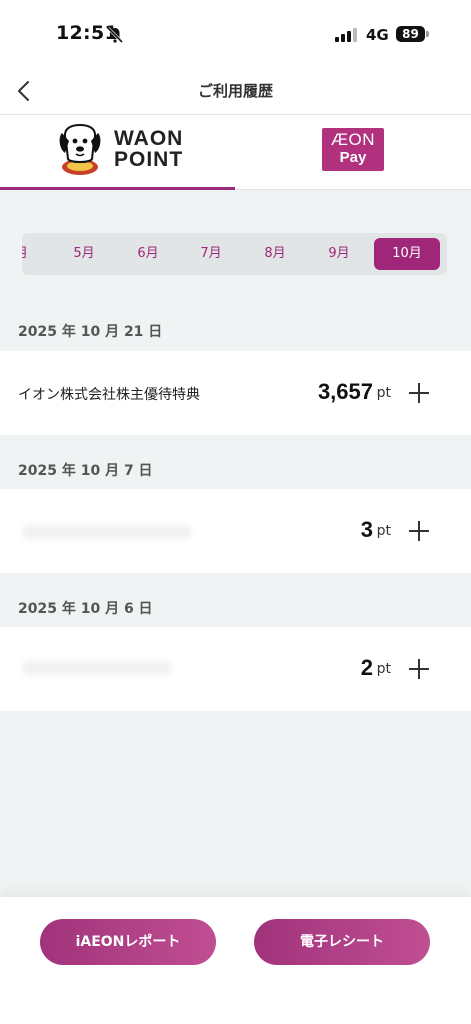 Image resolution: width=471 pixels, height=1024 pixels. I want to click on record-points: 2, so click(366, 667).